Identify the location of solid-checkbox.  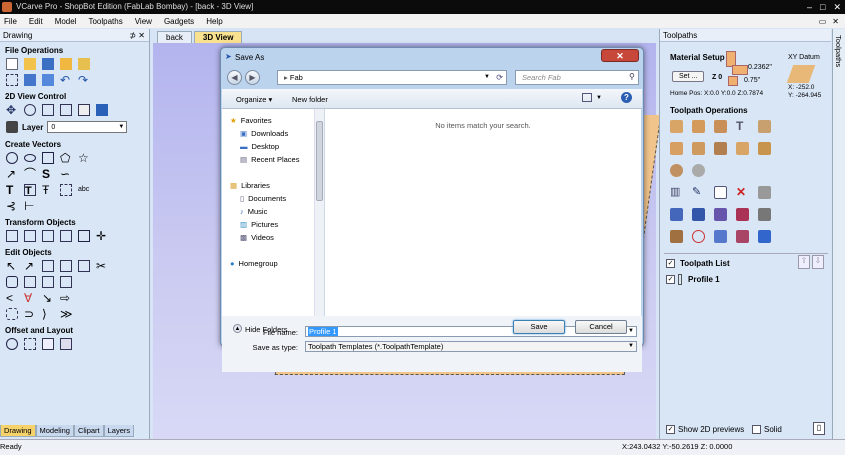
(756, 429).